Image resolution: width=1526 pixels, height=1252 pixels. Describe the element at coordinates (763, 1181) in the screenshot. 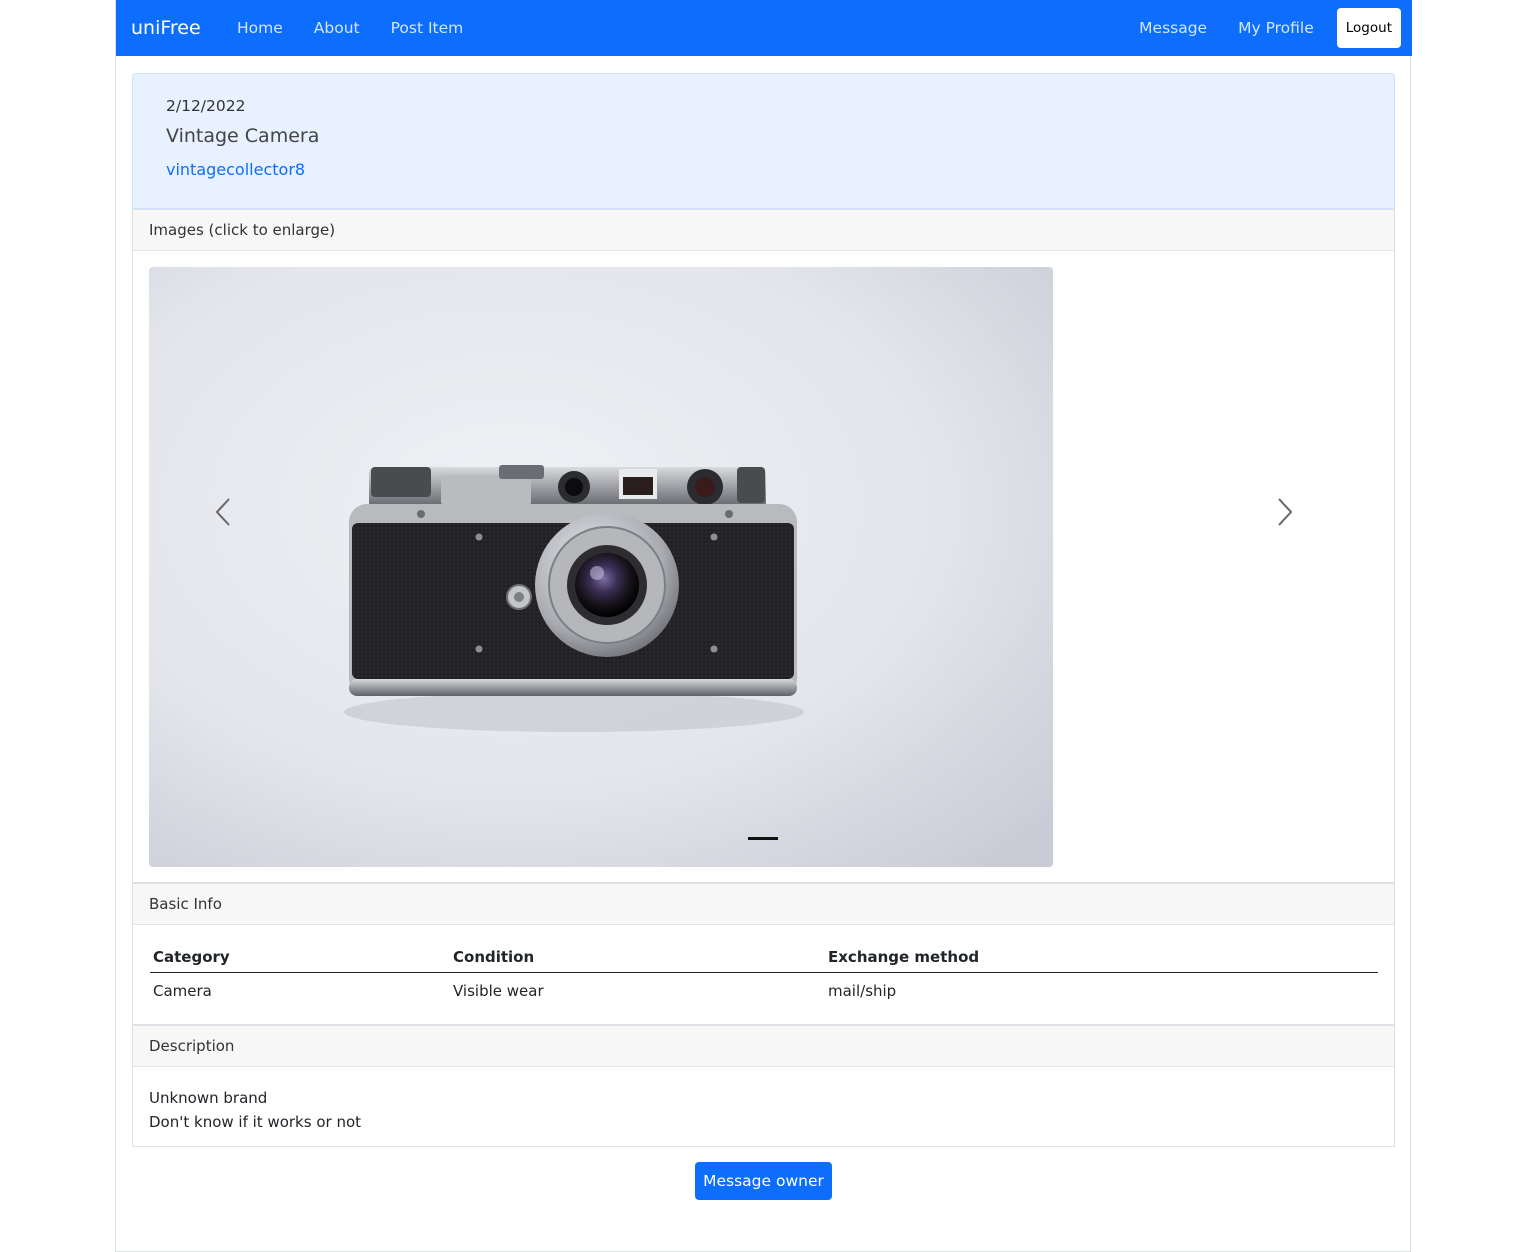

I see `message-owner-button: Message owner` at that location.